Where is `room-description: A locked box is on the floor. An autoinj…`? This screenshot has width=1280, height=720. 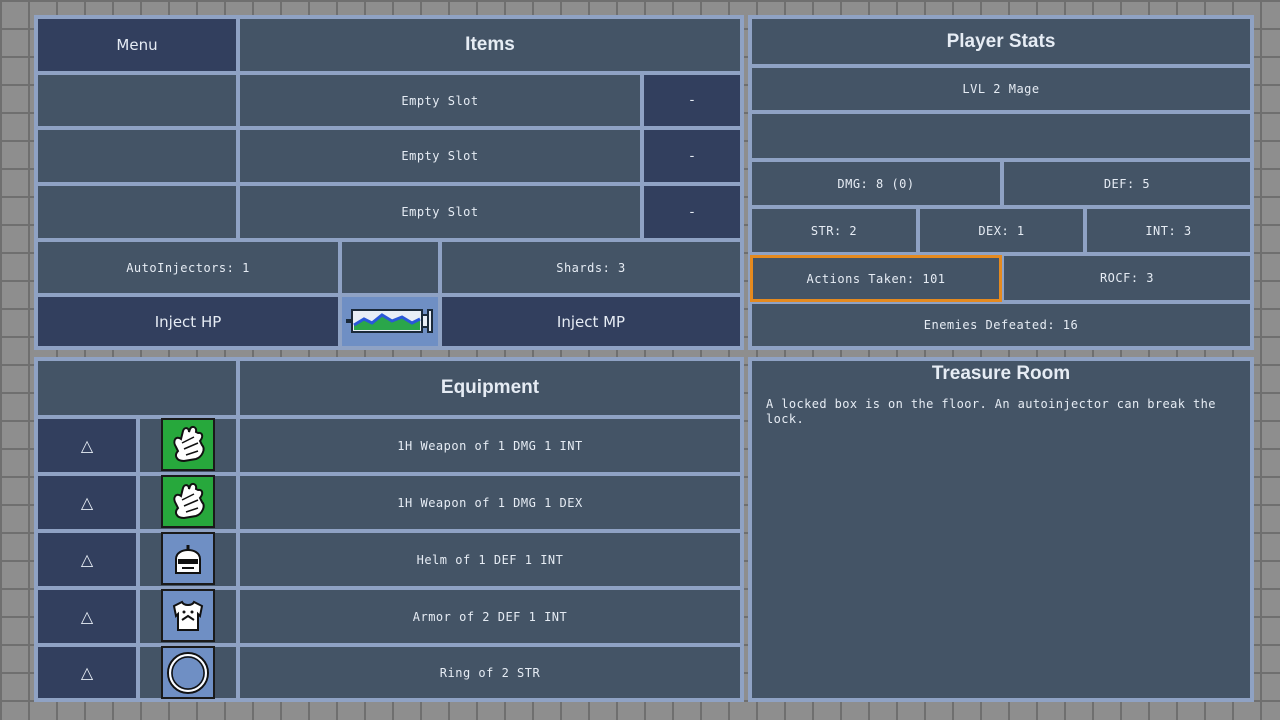 room-description: A locked box is on the floor. An autoinj… is located at coordinates (991, 411).